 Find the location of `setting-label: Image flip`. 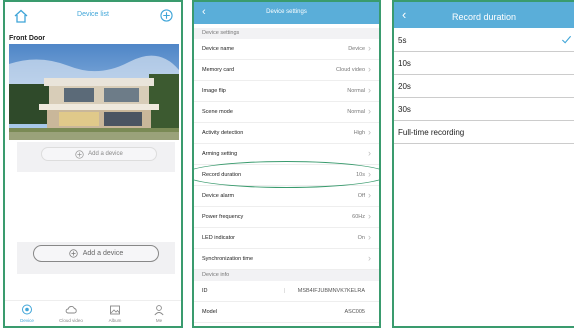

setting-label: Image flip is located at coordinates (214, 91).